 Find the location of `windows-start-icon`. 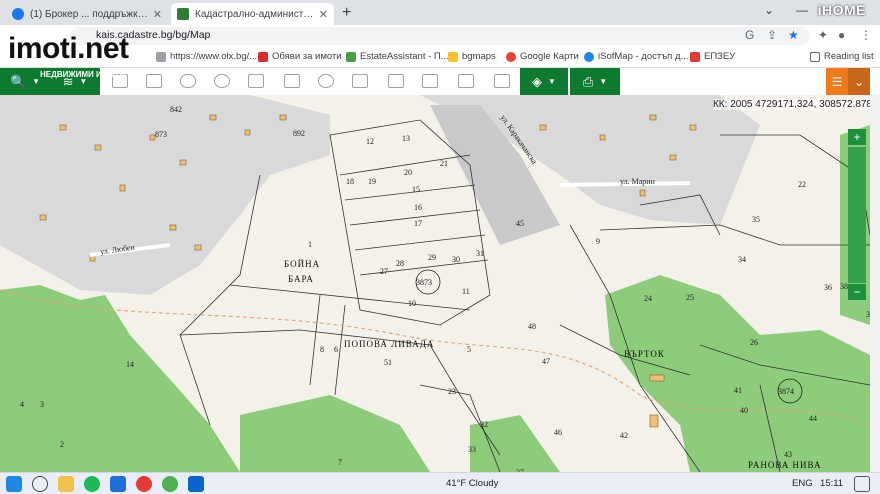

windows-start-icon is located at coordinates (14, 484).